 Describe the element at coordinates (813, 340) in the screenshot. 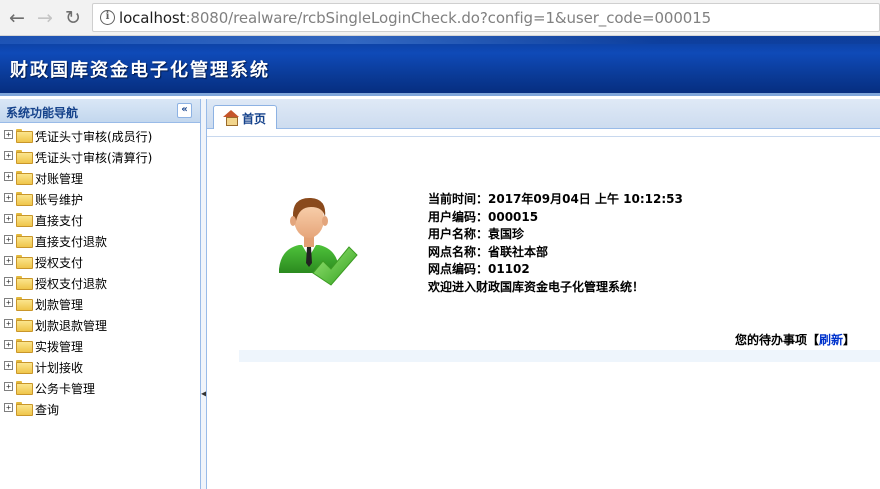

I see `bracket-open: 【` at that location.